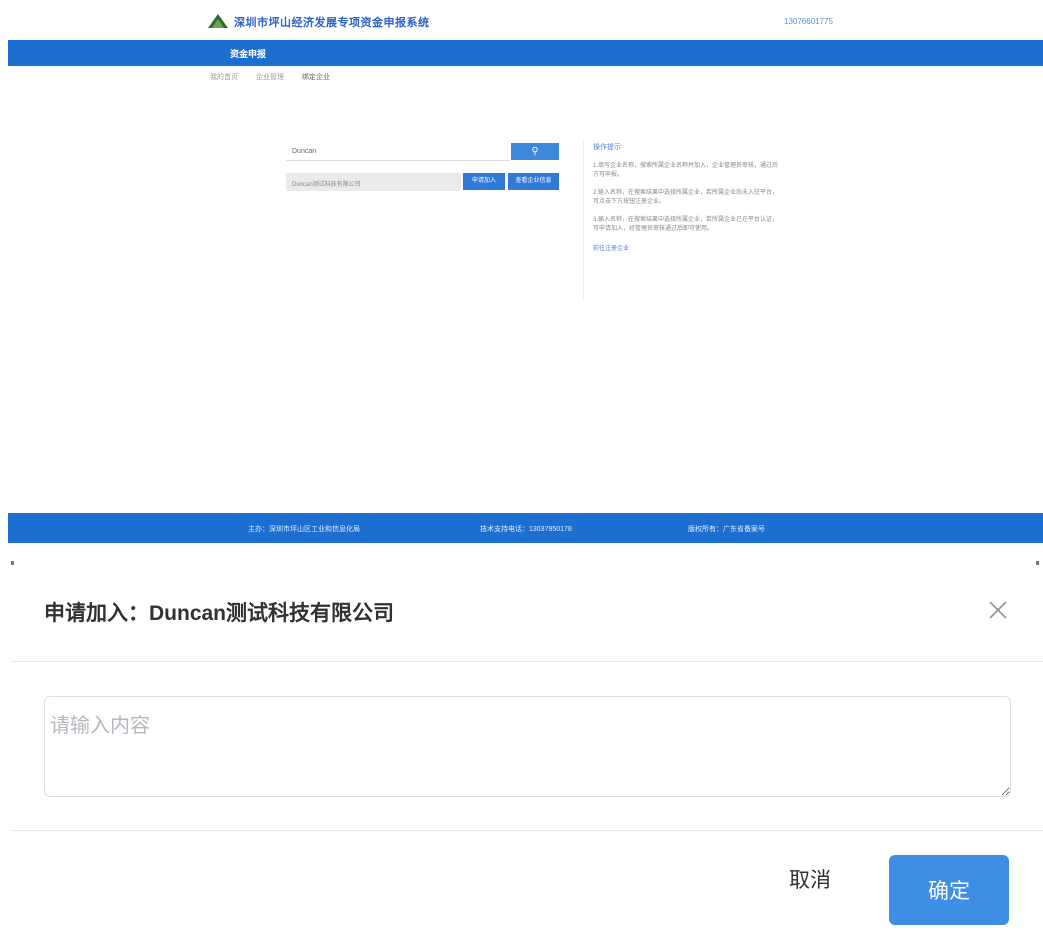  I want to click on apply-reason-textarea, so click(527, 746).